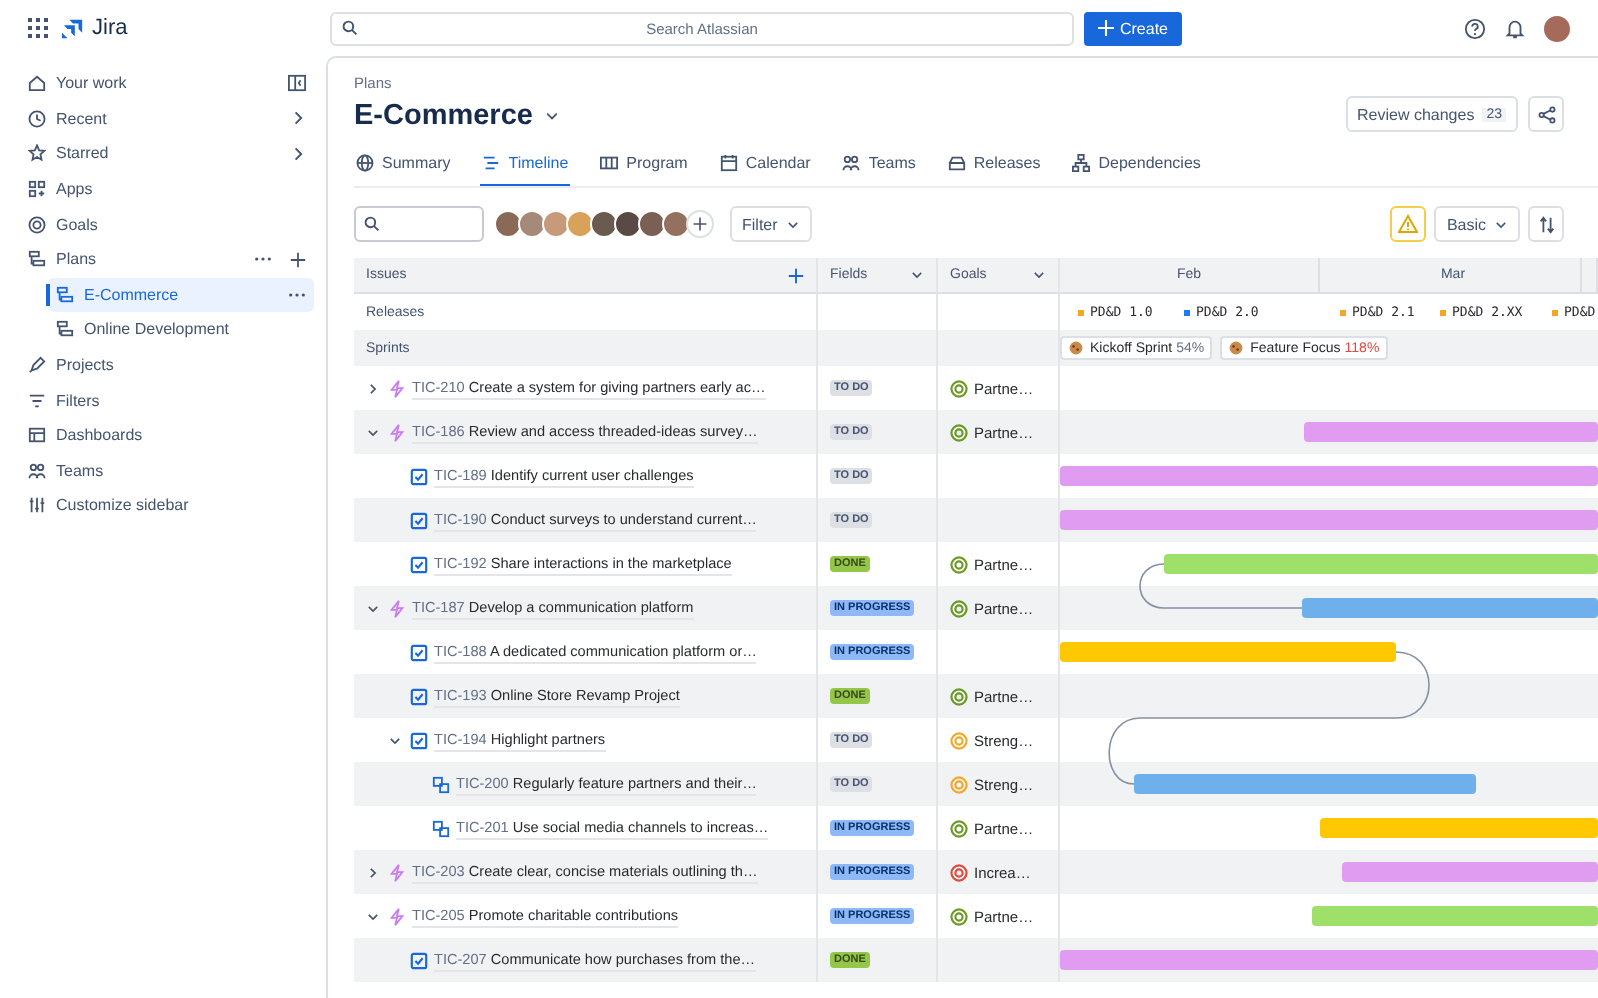 The height and width of the screenshot is (998, 1598). I want to click on bell-icon, so click(1515, 28).